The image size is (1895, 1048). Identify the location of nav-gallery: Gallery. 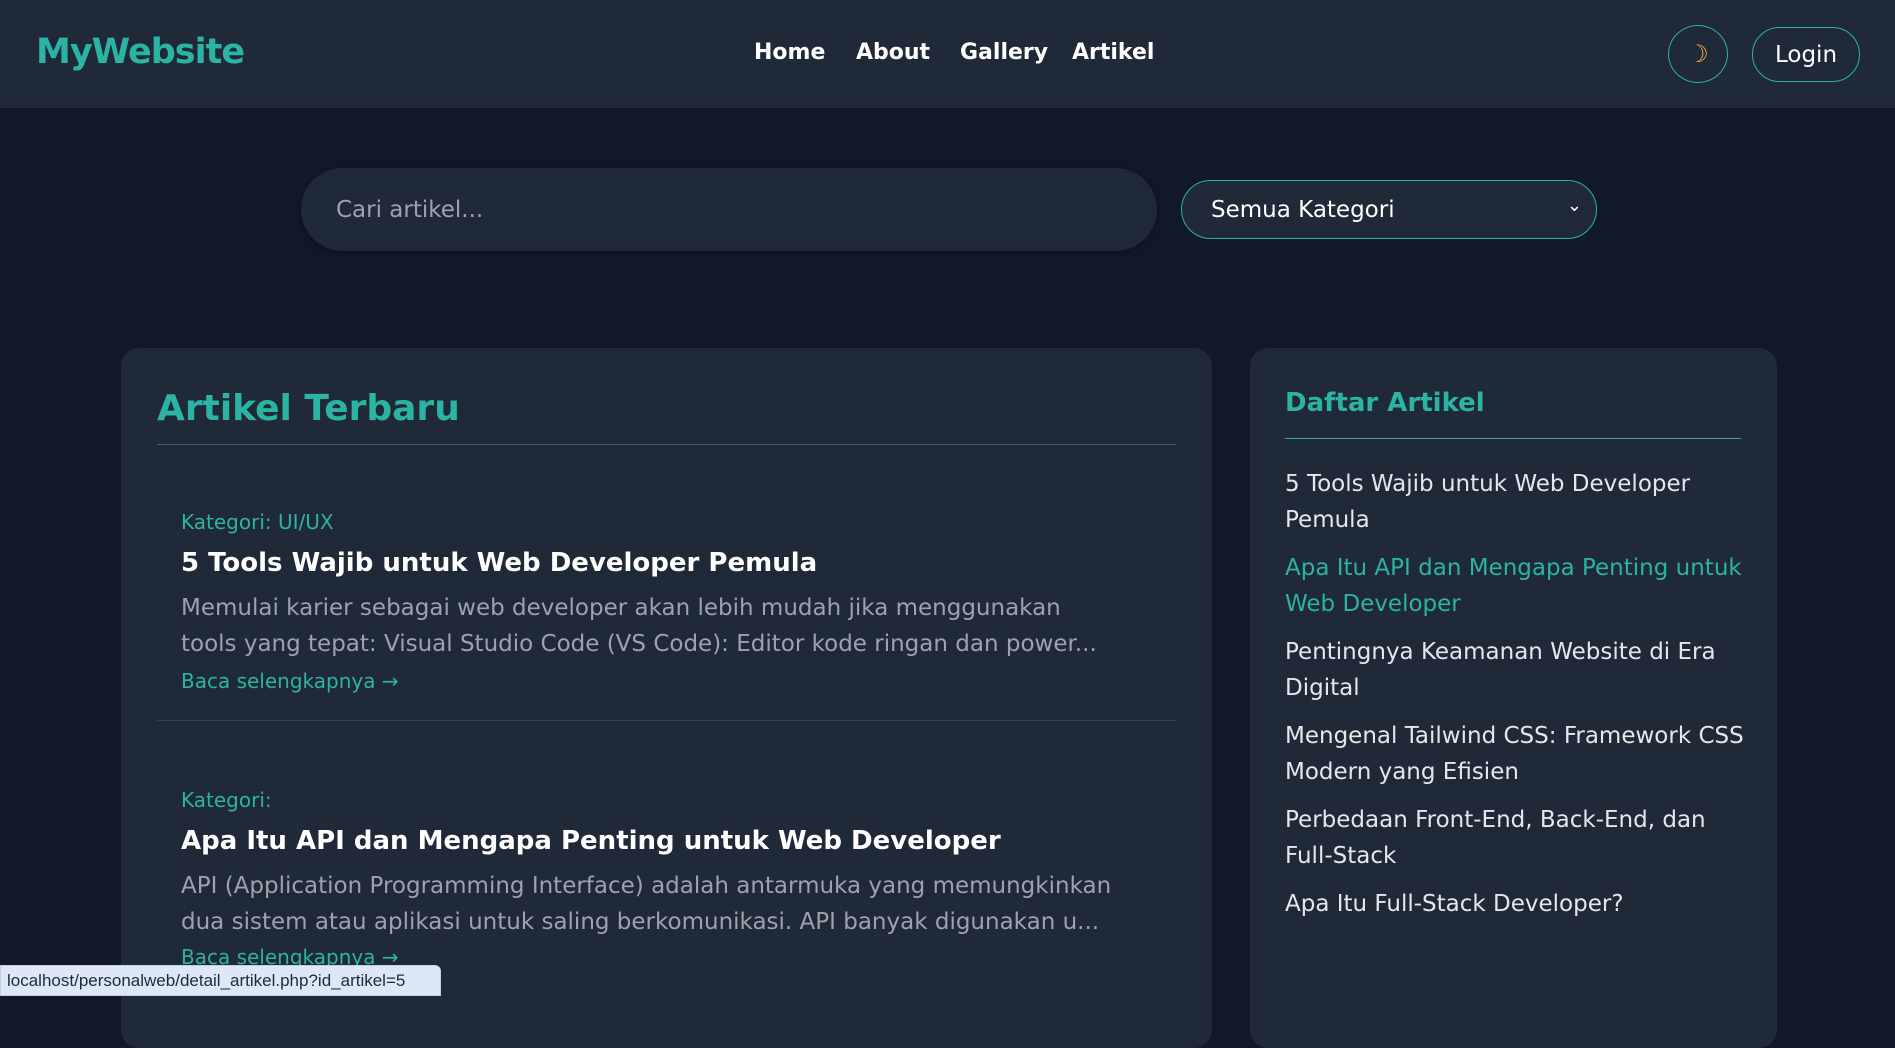
(1004, 52).